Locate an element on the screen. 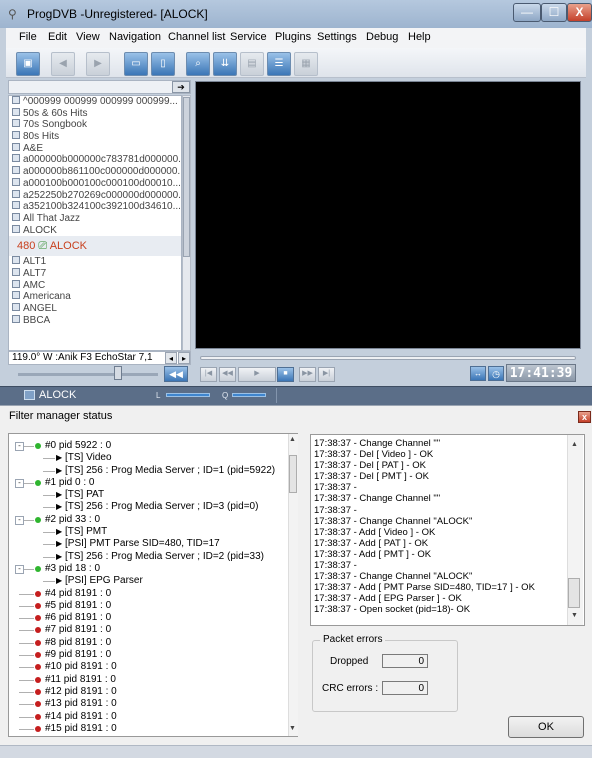 The width and height of the screenshot is (592, 758). split-icon: ▯ is located at coordinates (163, 64).